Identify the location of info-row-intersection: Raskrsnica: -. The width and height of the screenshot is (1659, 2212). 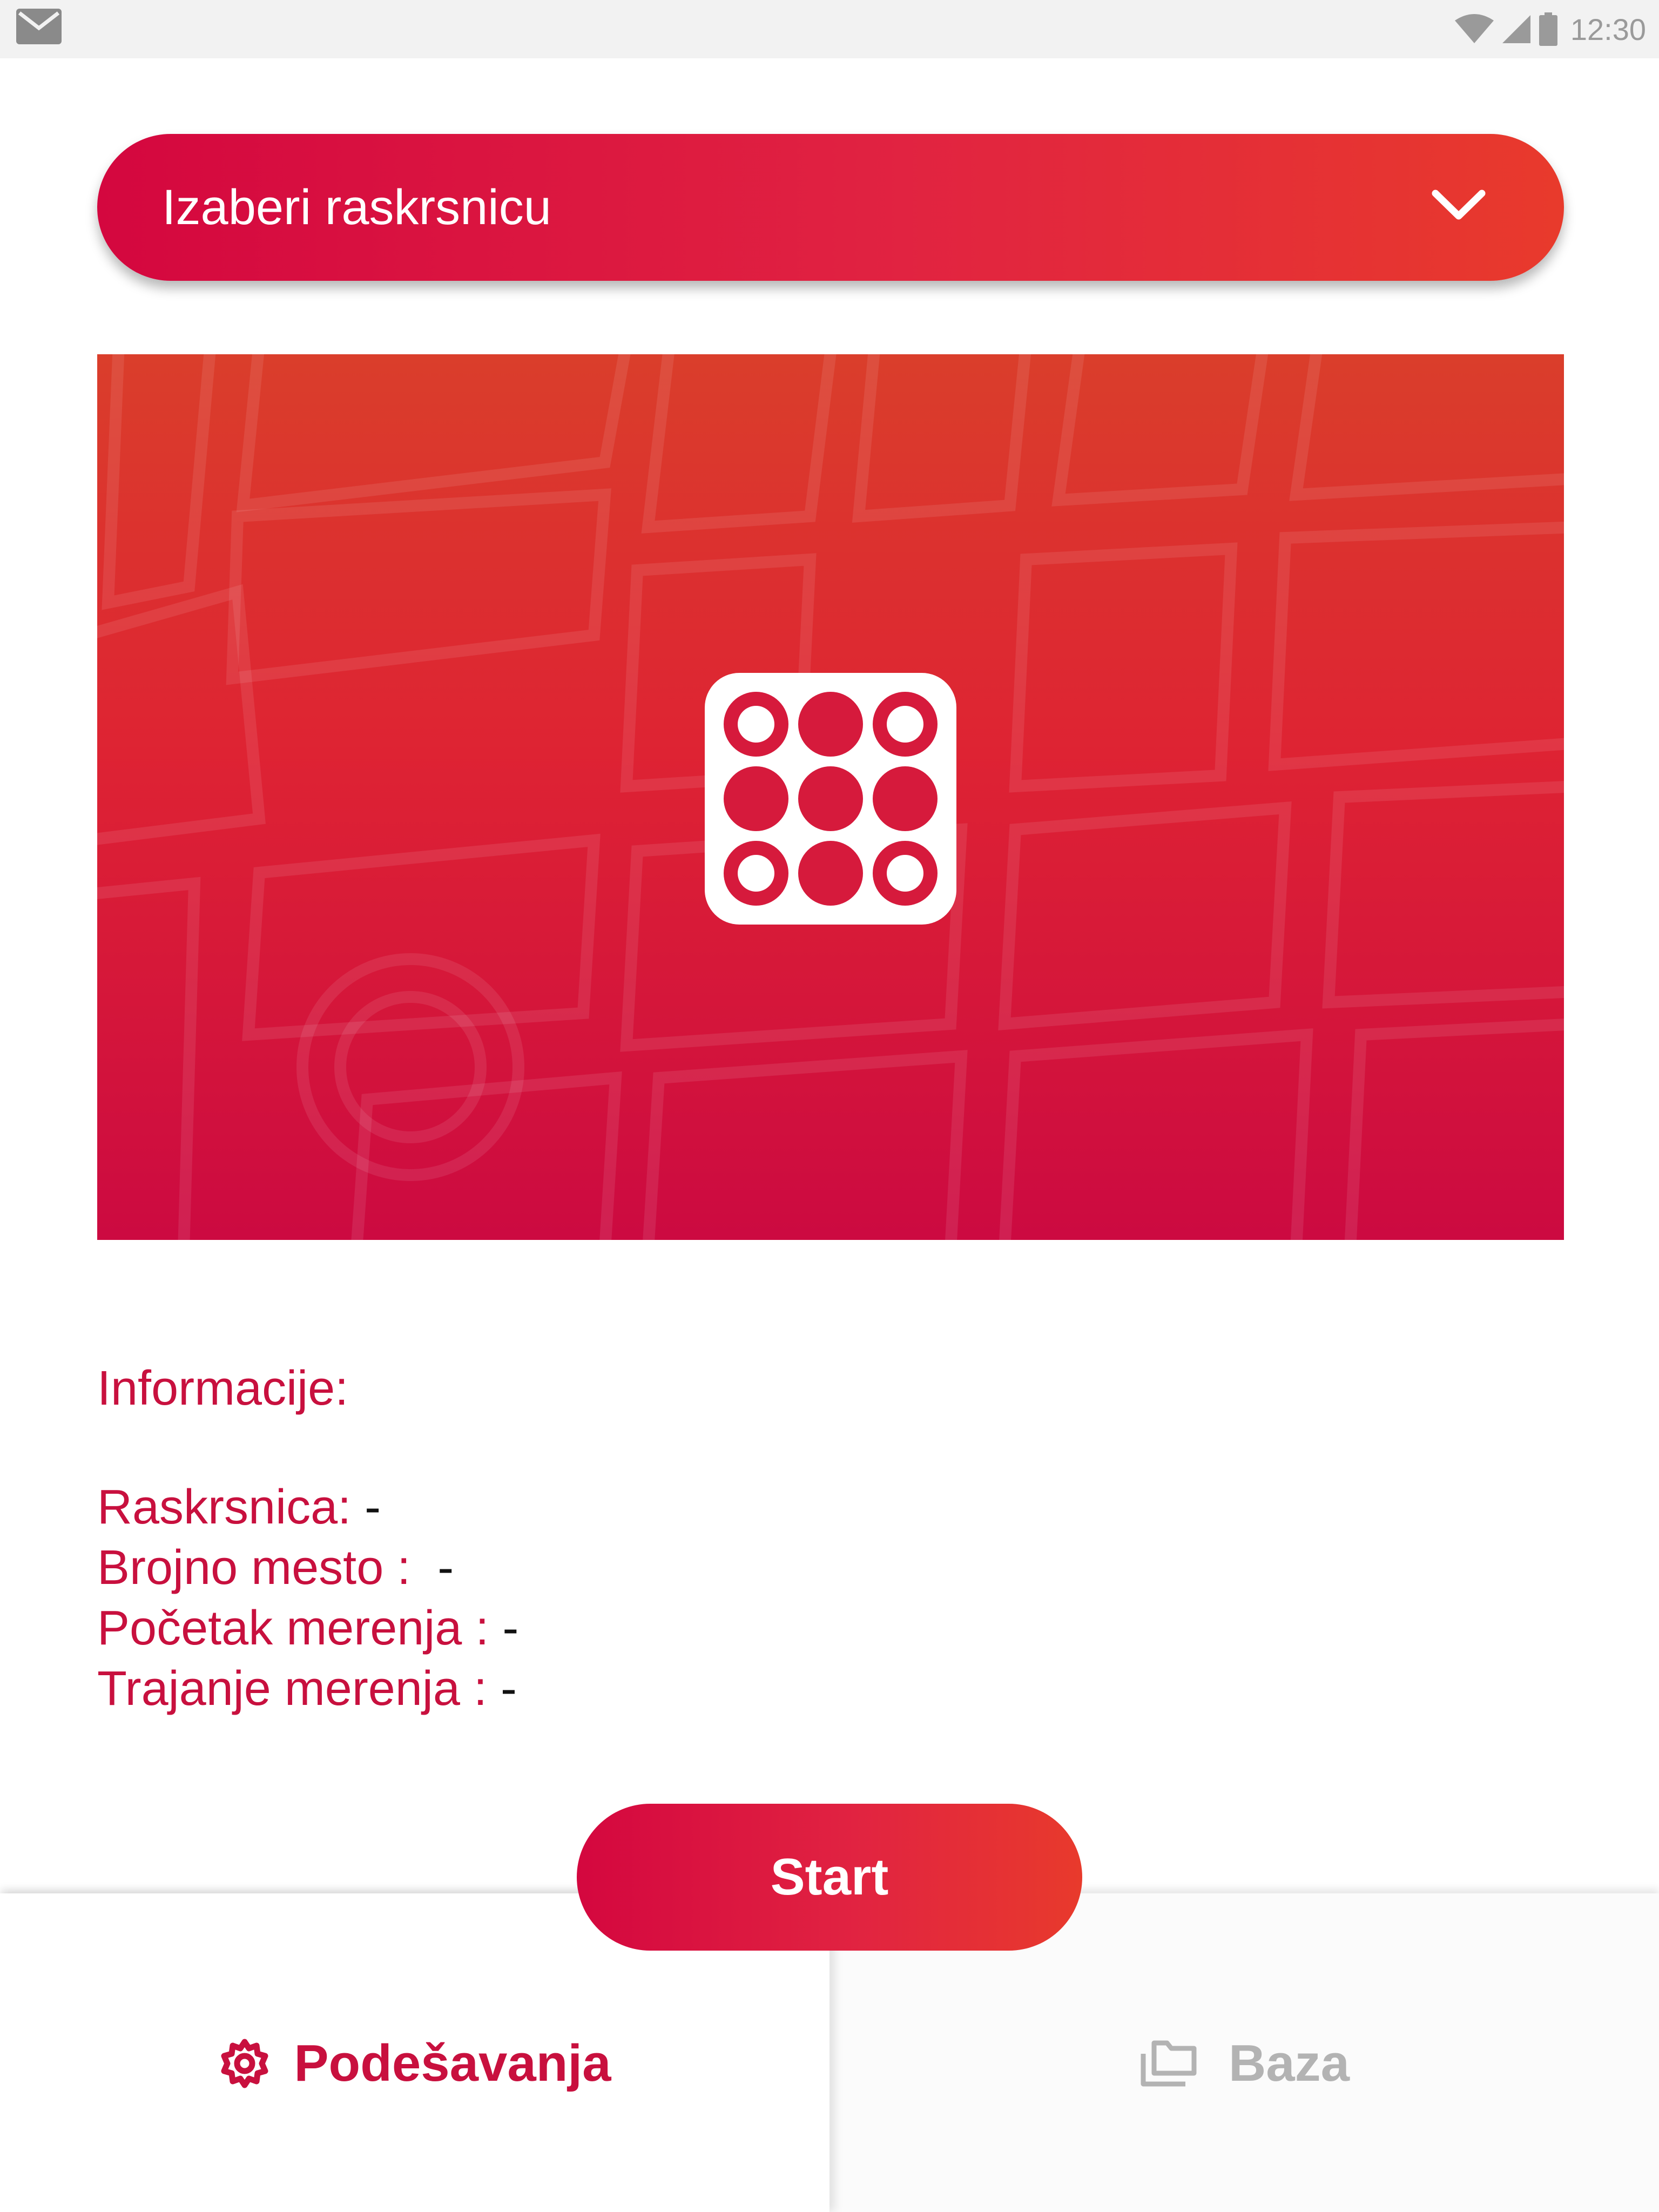
(239, 1507).